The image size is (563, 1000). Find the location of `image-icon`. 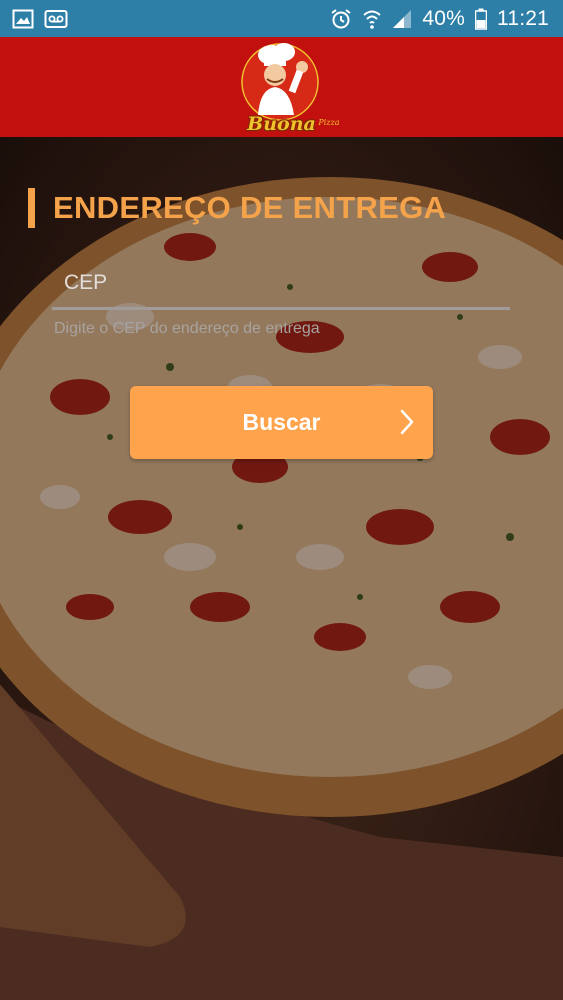

image-icon is located at coordinates (23, 19).